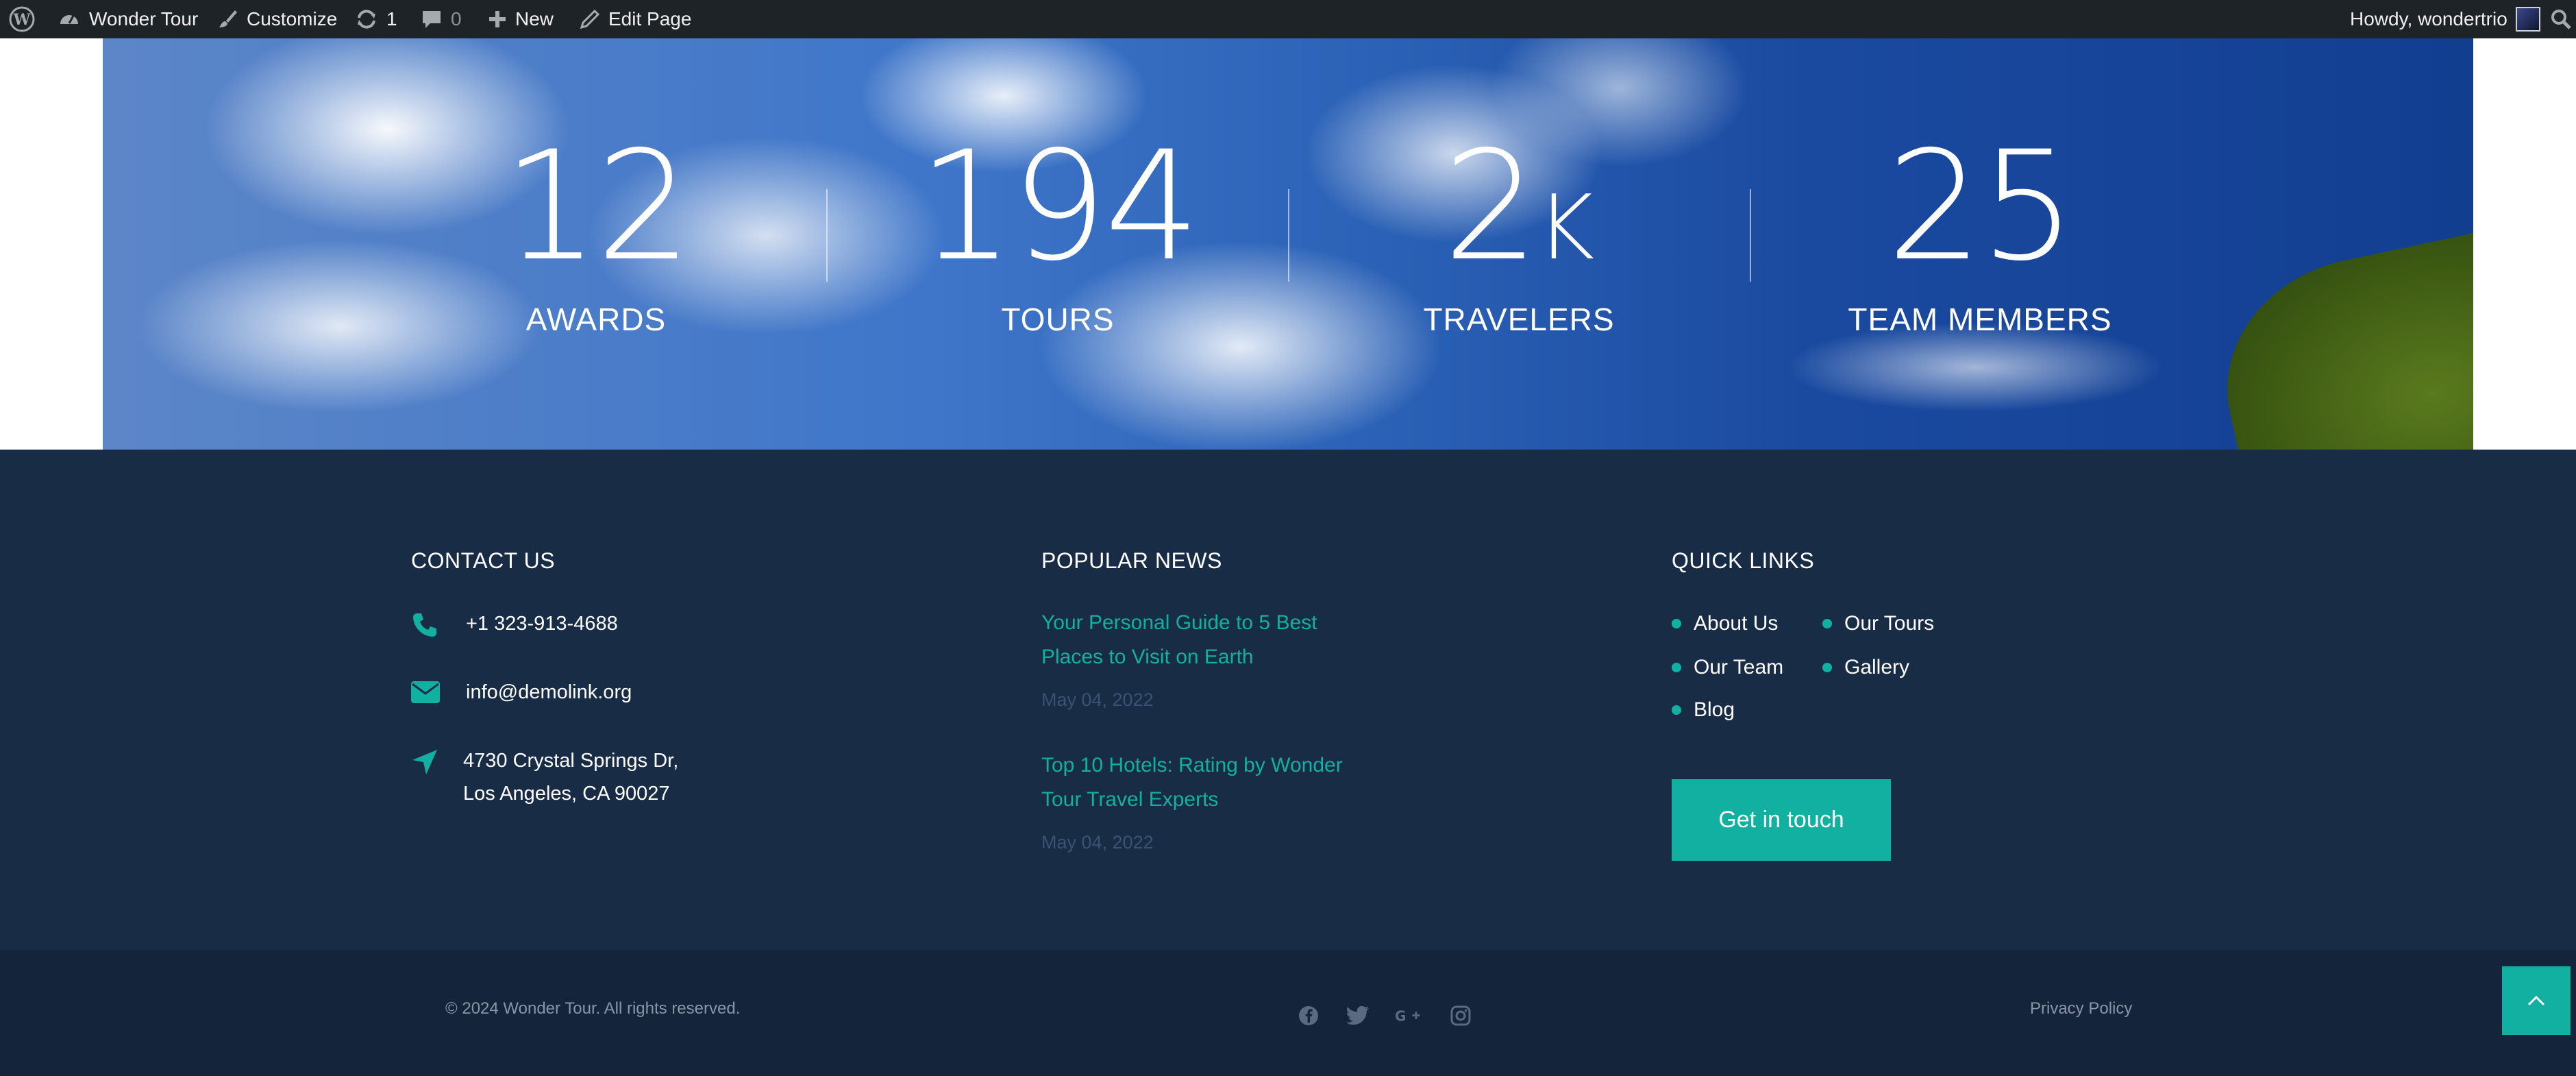 Image resolution: width=2576 pixels, height=1076 pixels. What do you see at coordinates (144, 18) in the screenshot?
I see `site-name: Wonder Tour` at bounding box center [144, 18].